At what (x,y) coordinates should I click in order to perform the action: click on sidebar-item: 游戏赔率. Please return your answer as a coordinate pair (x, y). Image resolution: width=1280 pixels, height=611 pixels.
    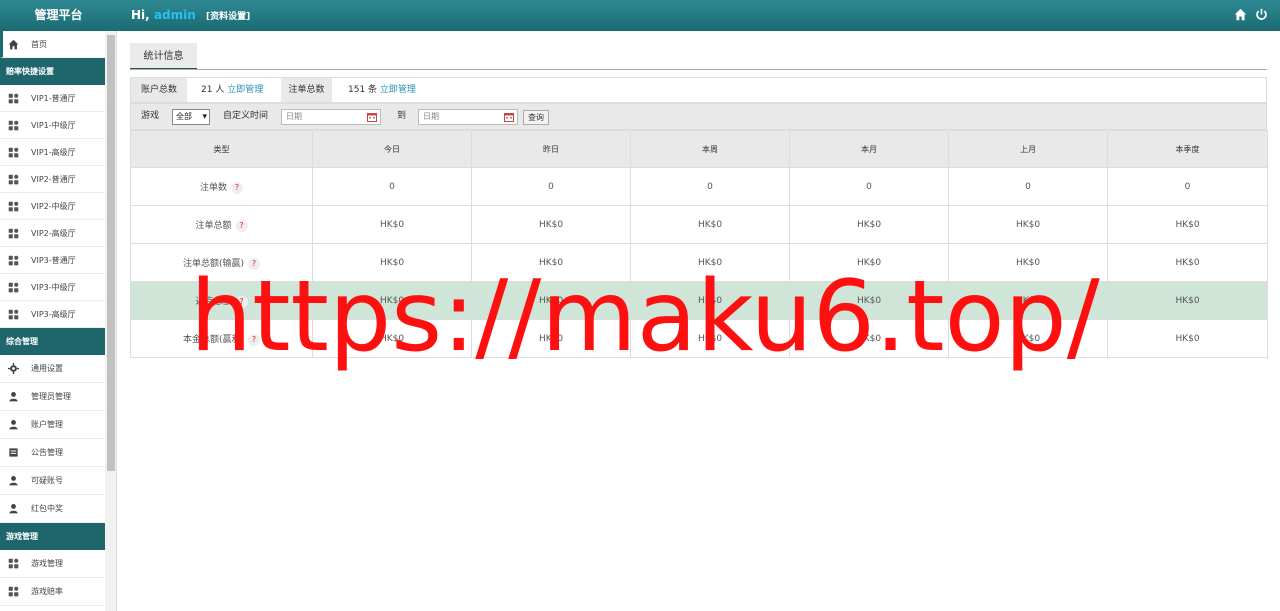
    Looking at the image, I should click on (52, 592).